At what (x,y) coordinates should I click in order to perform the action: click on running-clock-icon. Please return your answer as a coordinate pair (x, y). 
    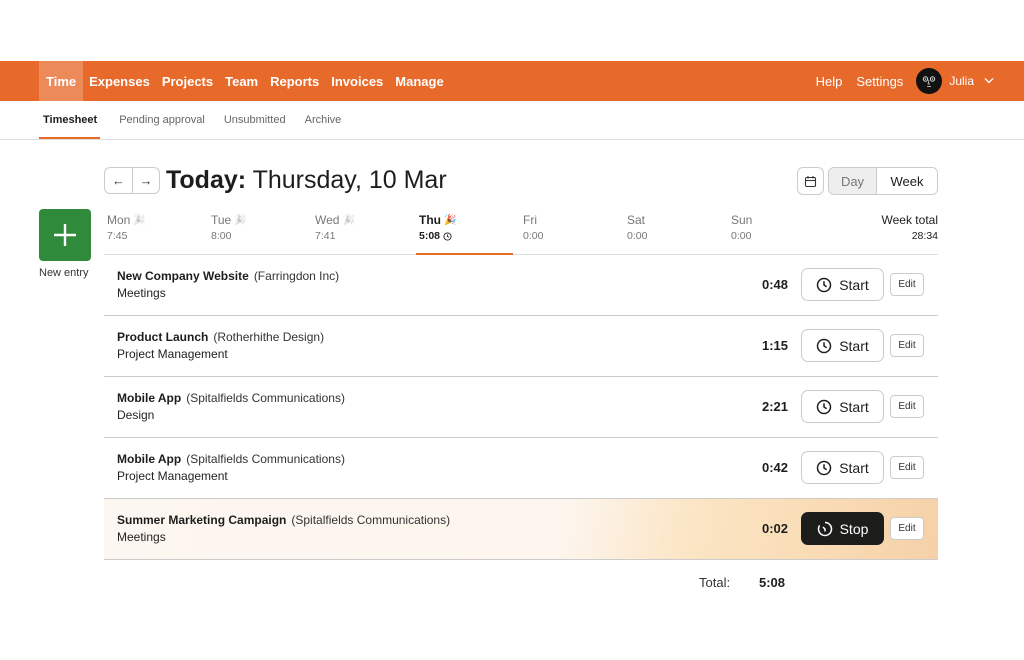
    Looking at the image, I should click on (824, 528).